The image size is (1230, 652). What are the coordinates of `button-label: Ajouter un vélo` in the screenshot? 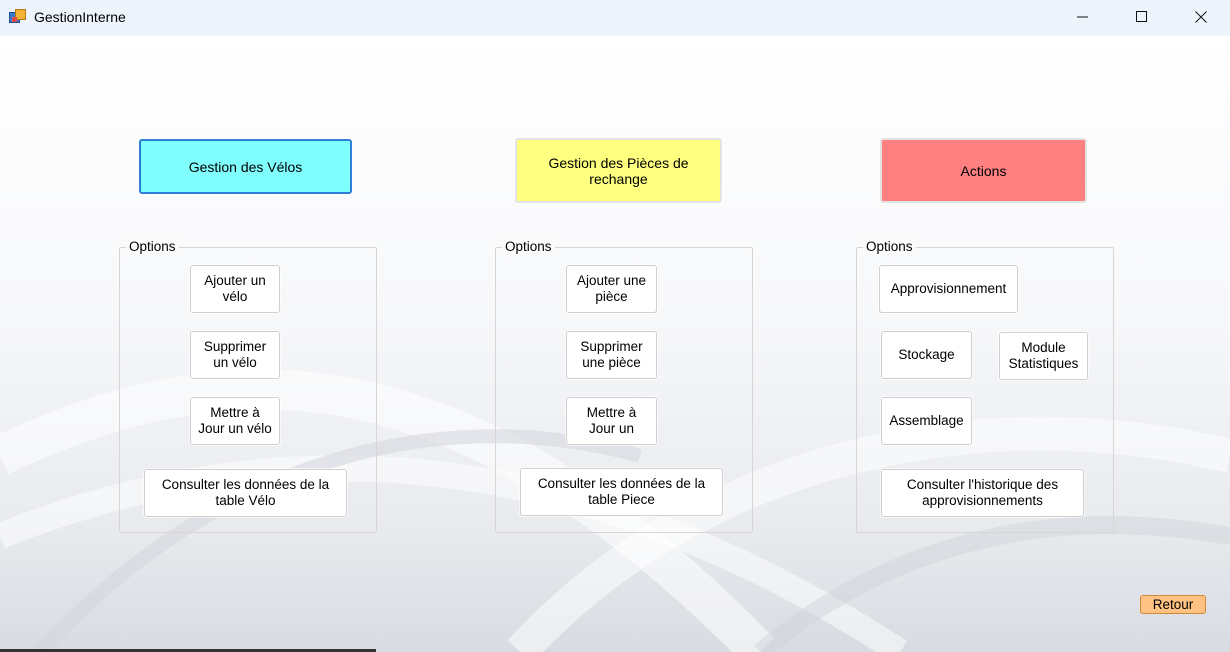 It's located at (235, 288).